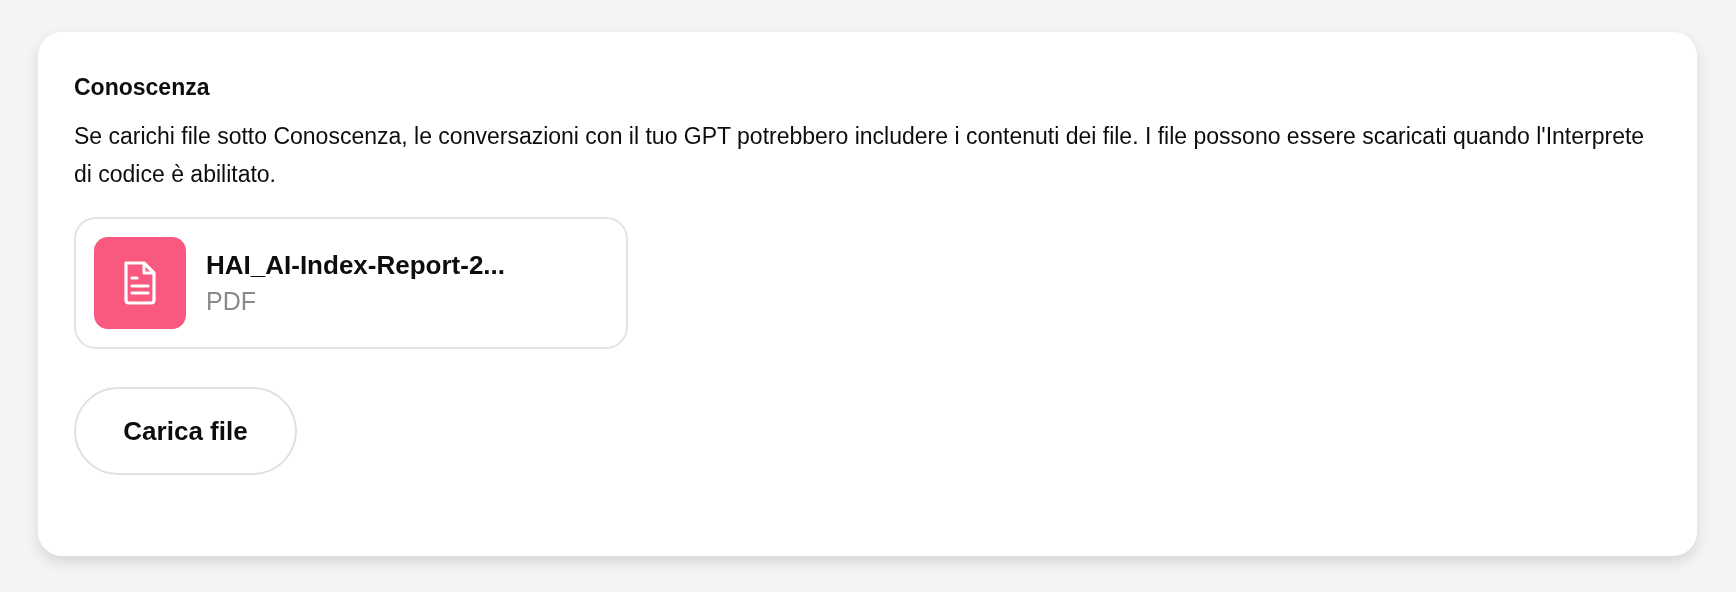  Describe the element at coordinates (140, 283) in the screenshot. I see `document-icon` at that location.